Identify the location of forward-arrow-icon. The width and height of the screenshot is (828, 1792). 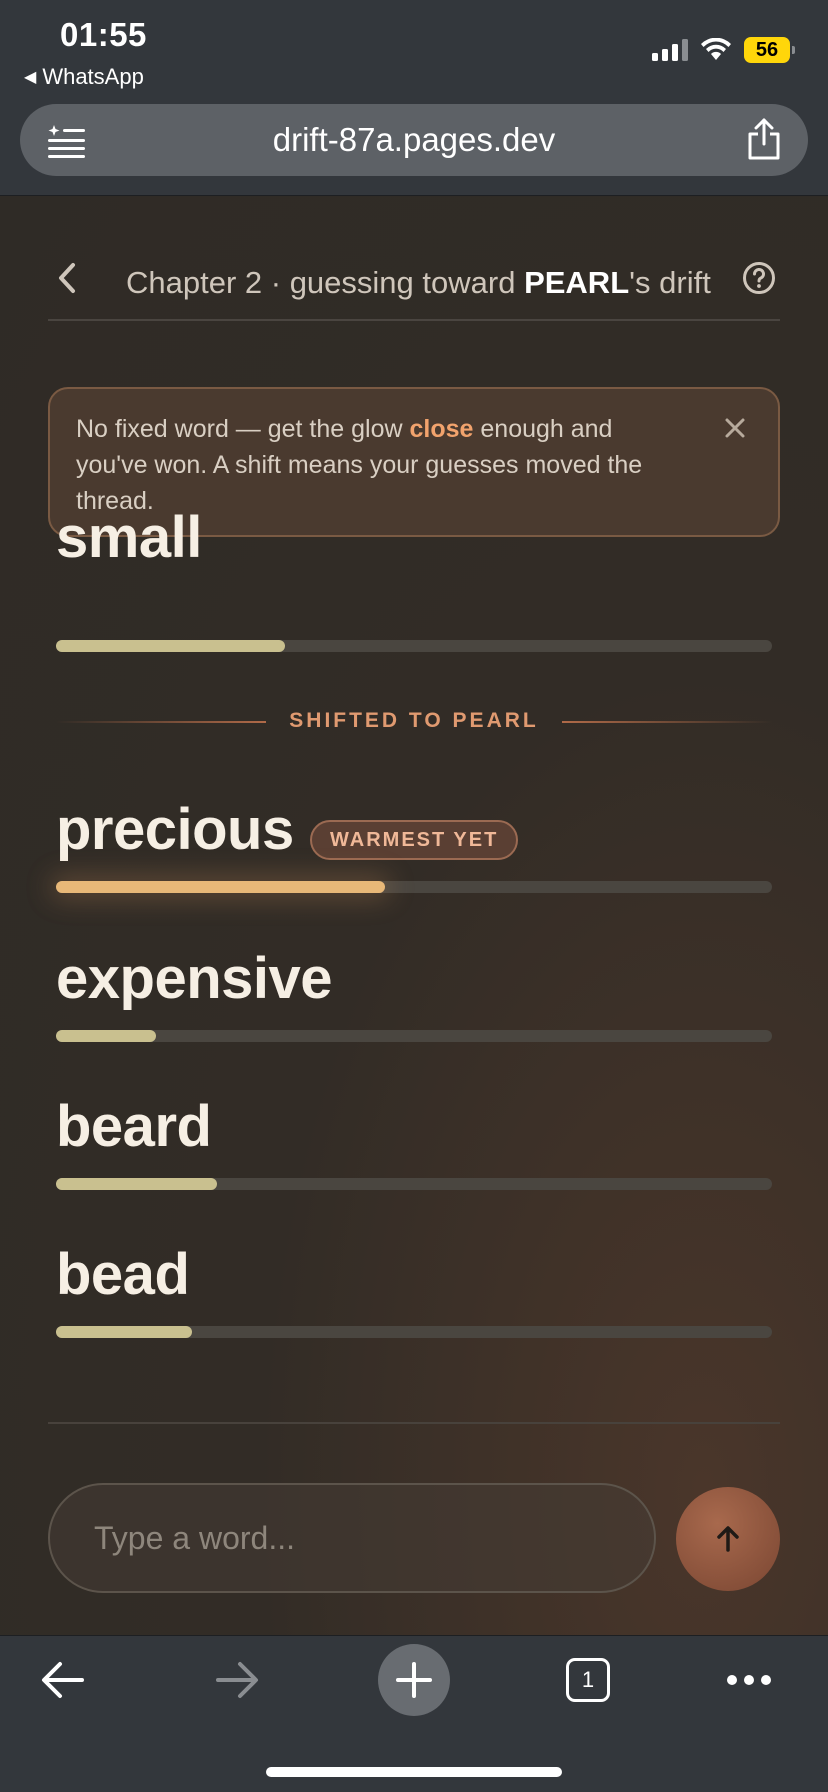
(237, 1680).